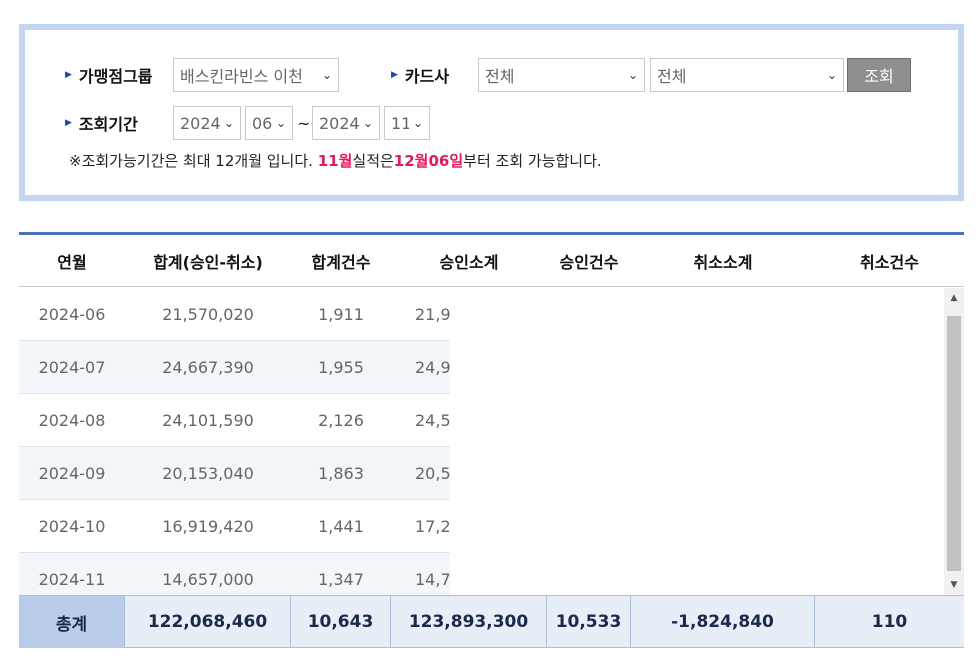 This screenshot has width=980, height=658. What do you see at coordinates (208, 473) in the screenshot?
I see `cell-total: 20,153,040` at bounding box center [208, 473].